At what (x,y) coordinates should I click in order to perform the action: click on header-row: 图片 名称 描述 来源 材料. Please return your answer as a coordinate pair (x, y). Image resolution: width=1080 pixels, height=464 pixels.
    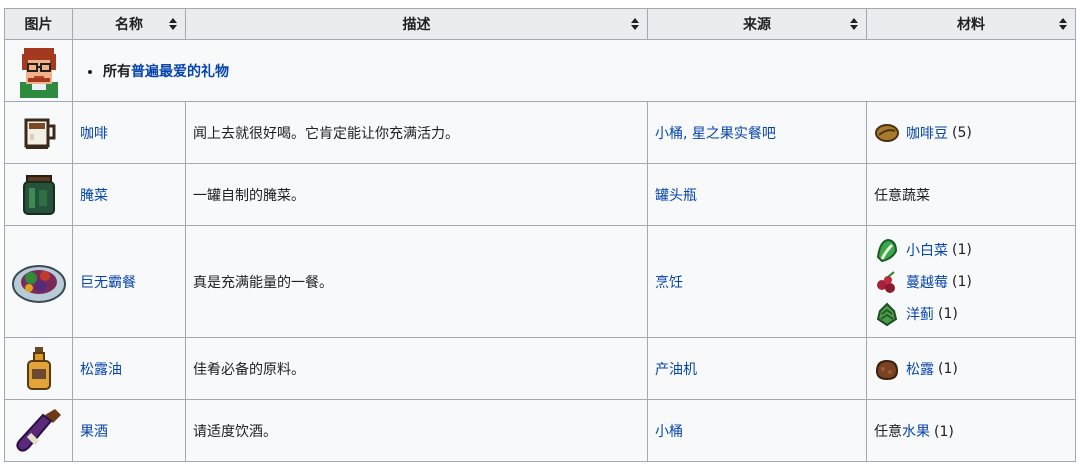
    Looking at the image, I should click on (540, 24).